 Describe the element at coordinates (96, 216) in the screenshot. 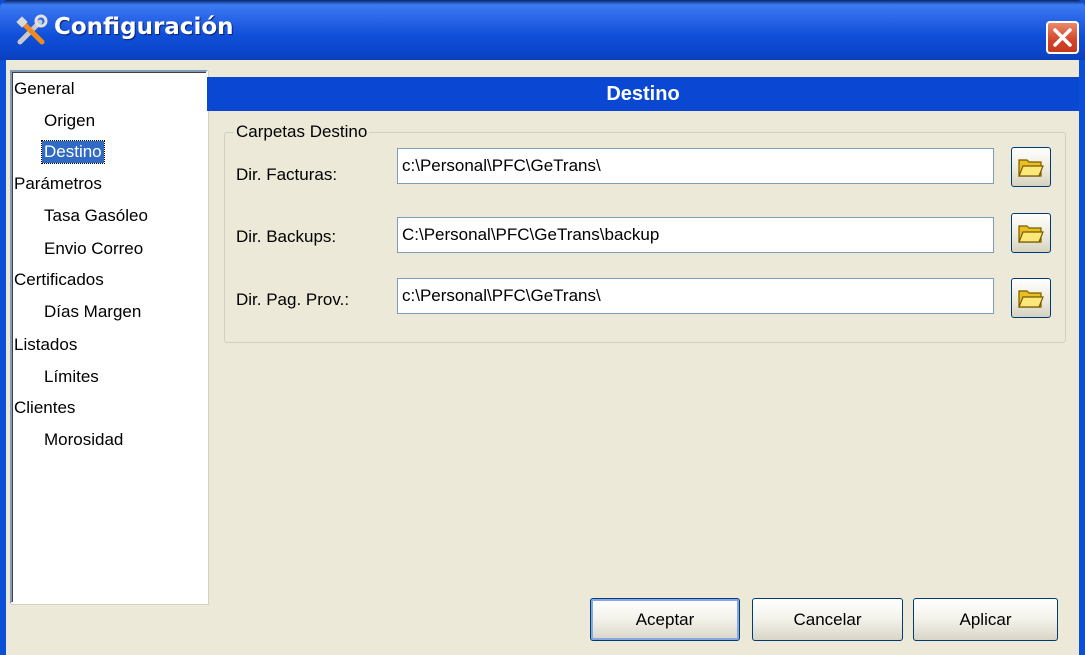

I see `tree-item-tasa-gasoleo: Tasa Gasóleo` at that location.